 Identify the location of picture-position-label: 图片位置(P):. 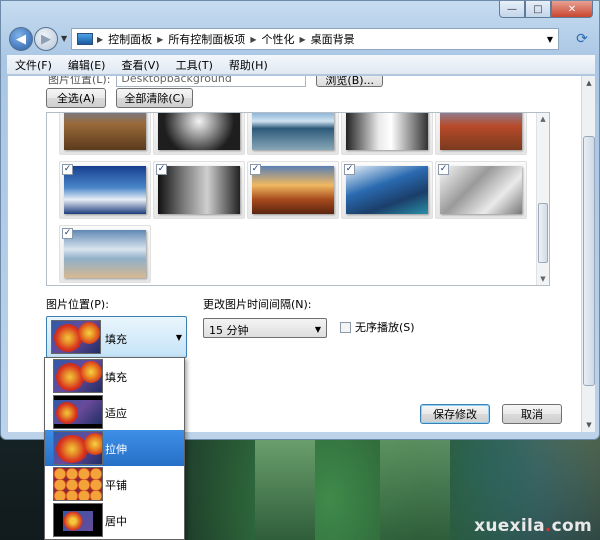
(77, 304).